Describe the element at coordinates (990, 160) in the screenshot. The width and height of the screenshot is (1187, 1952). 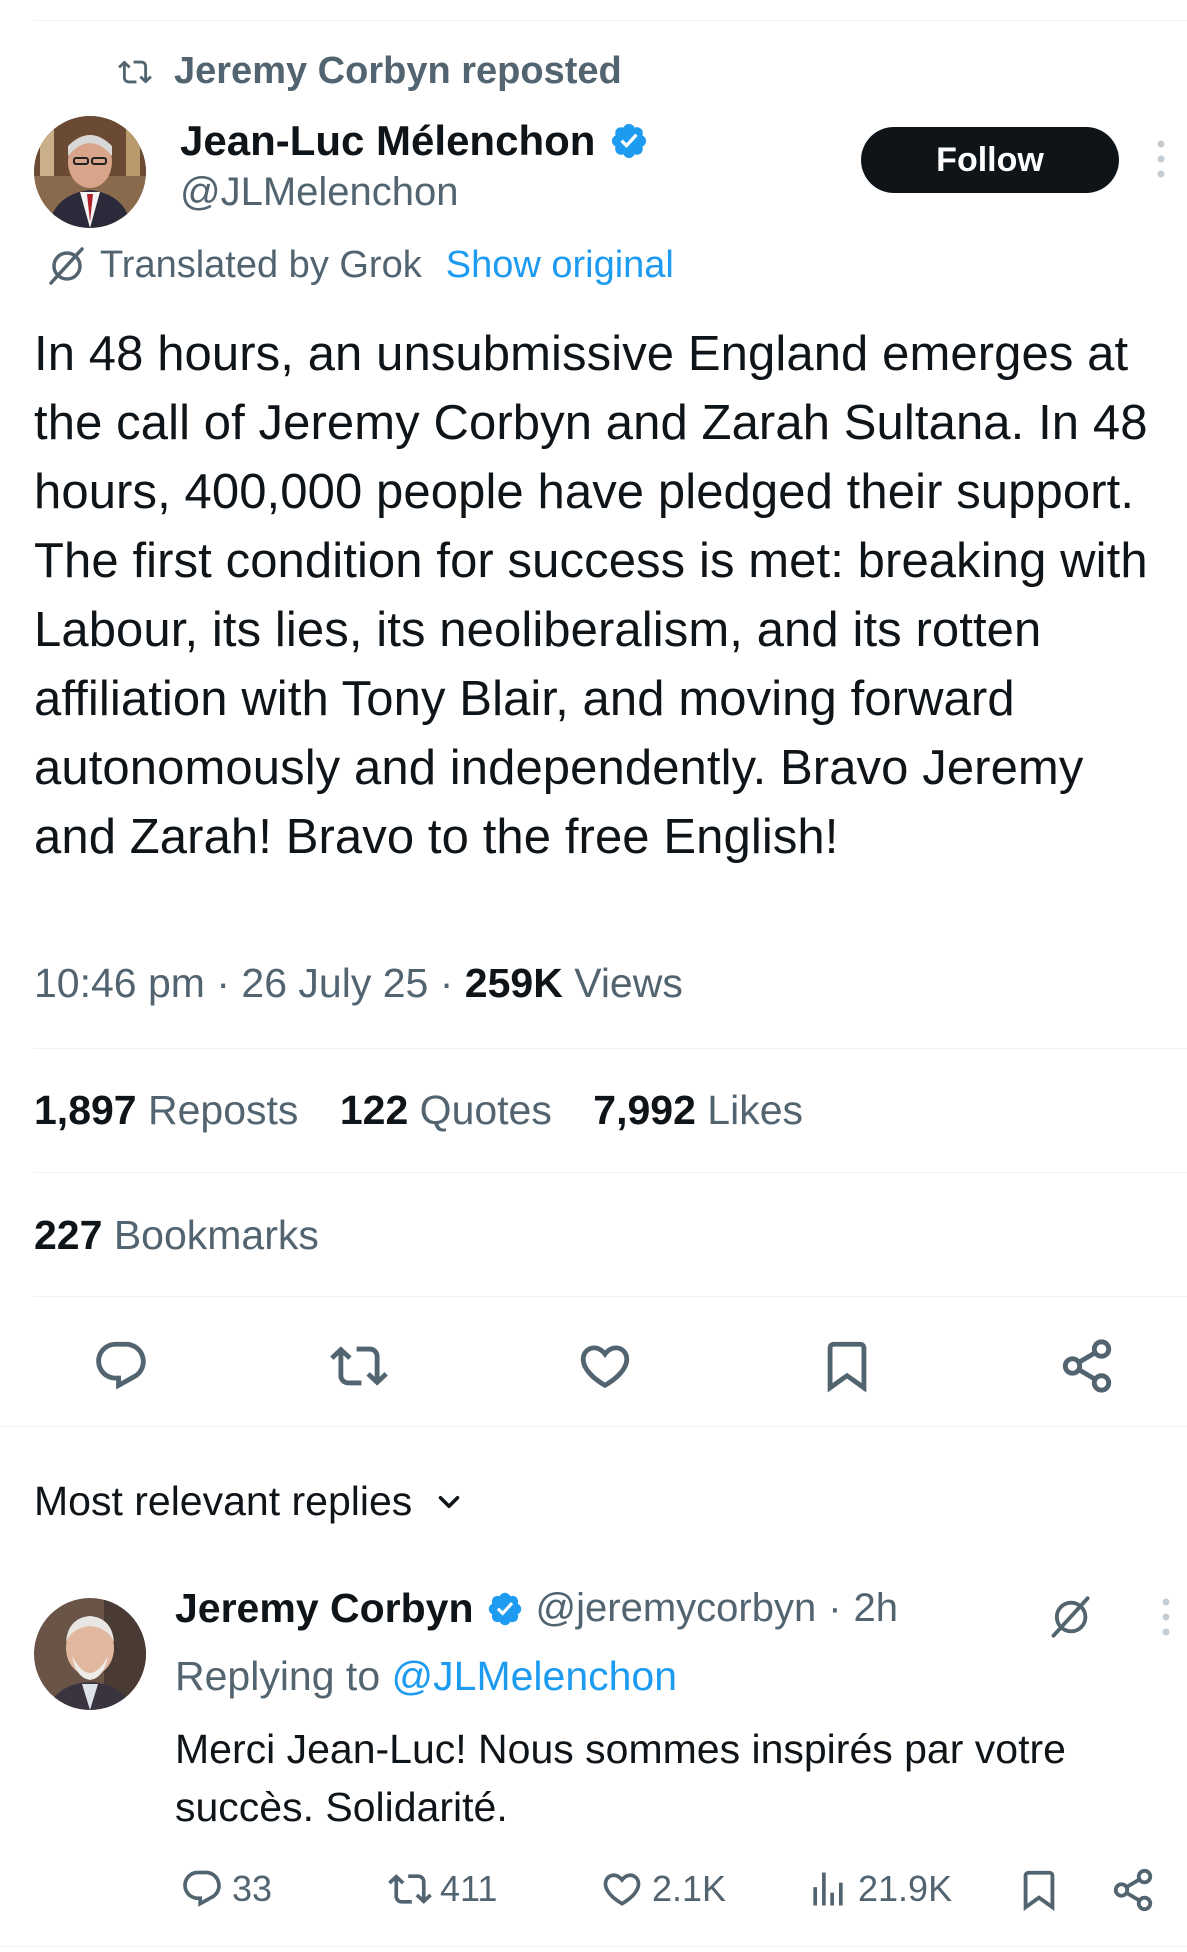
I see `follow-button: Follow` at that location.